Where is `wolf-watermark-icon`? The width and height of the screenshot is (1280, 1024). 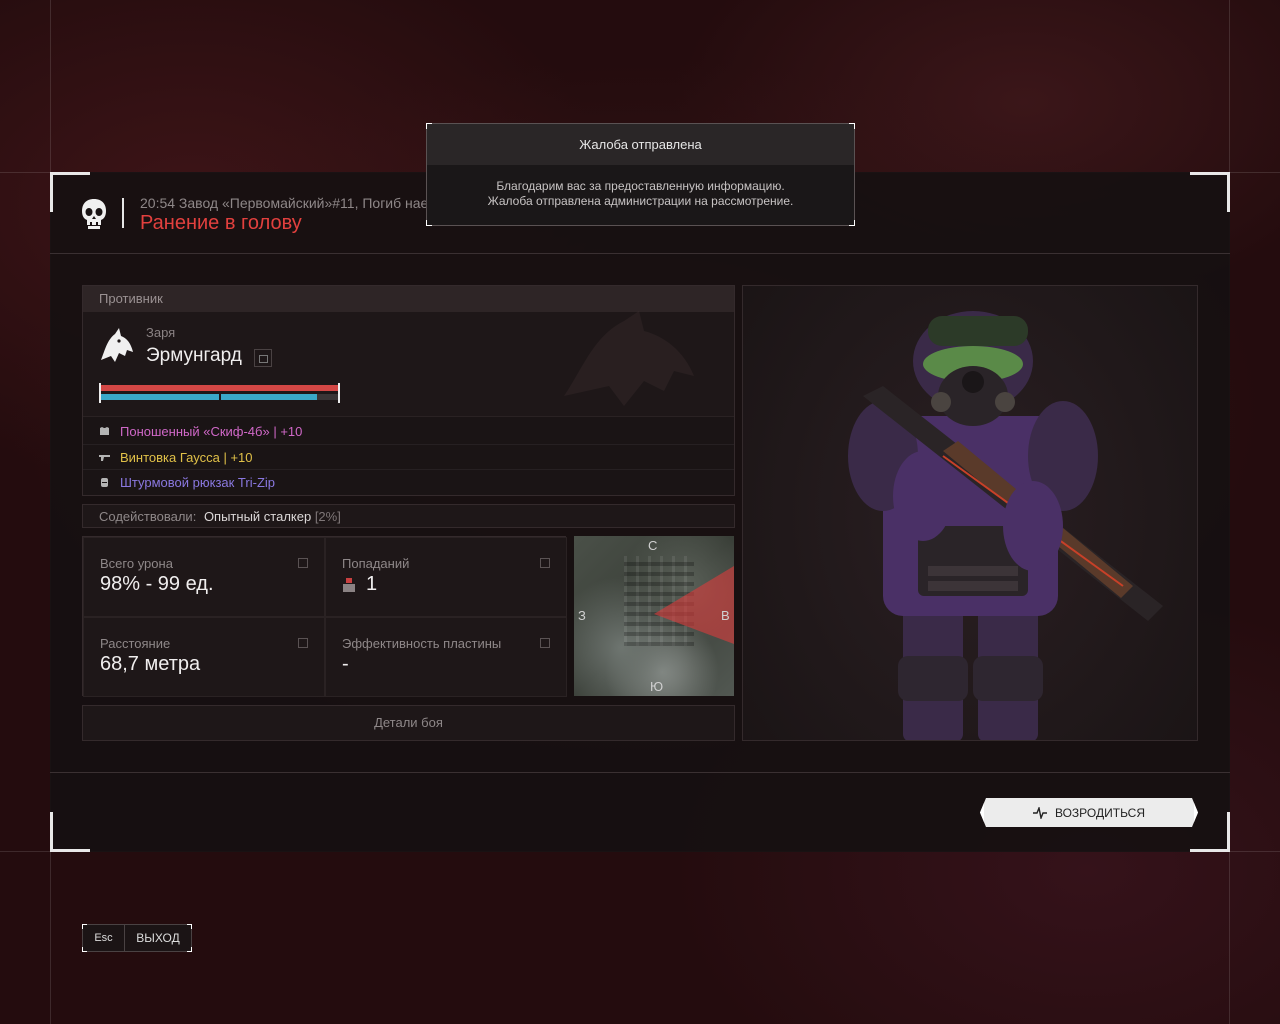
wolf-watermark-icon is located at coordinates (629, 358).